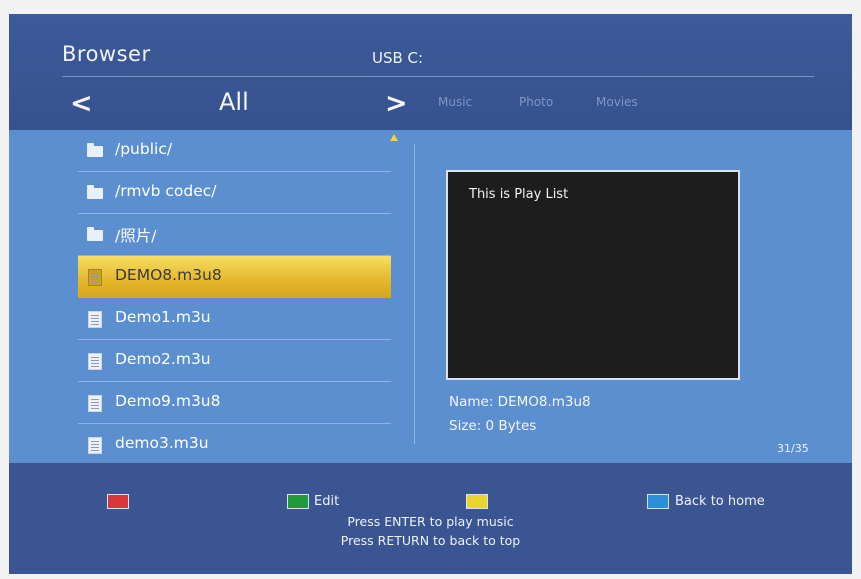 This screenshot has height=579, width=861. What do you see at coordinates (396, 103) in the screenshot?
I see `next-category-arrow-icon: >` at bounding box center [396, 103].